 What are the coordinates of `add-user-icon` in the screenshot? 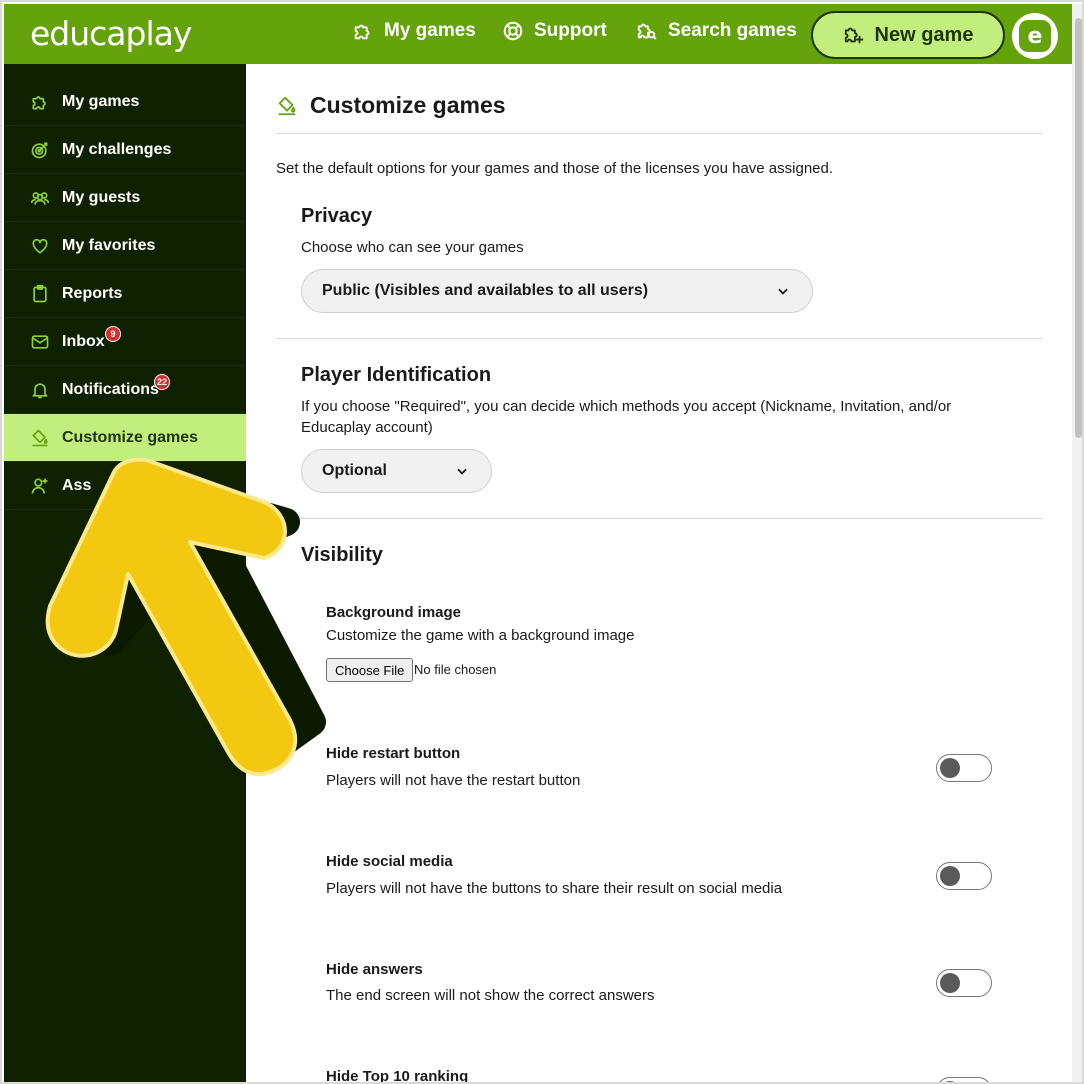 It's located at (39, 486).